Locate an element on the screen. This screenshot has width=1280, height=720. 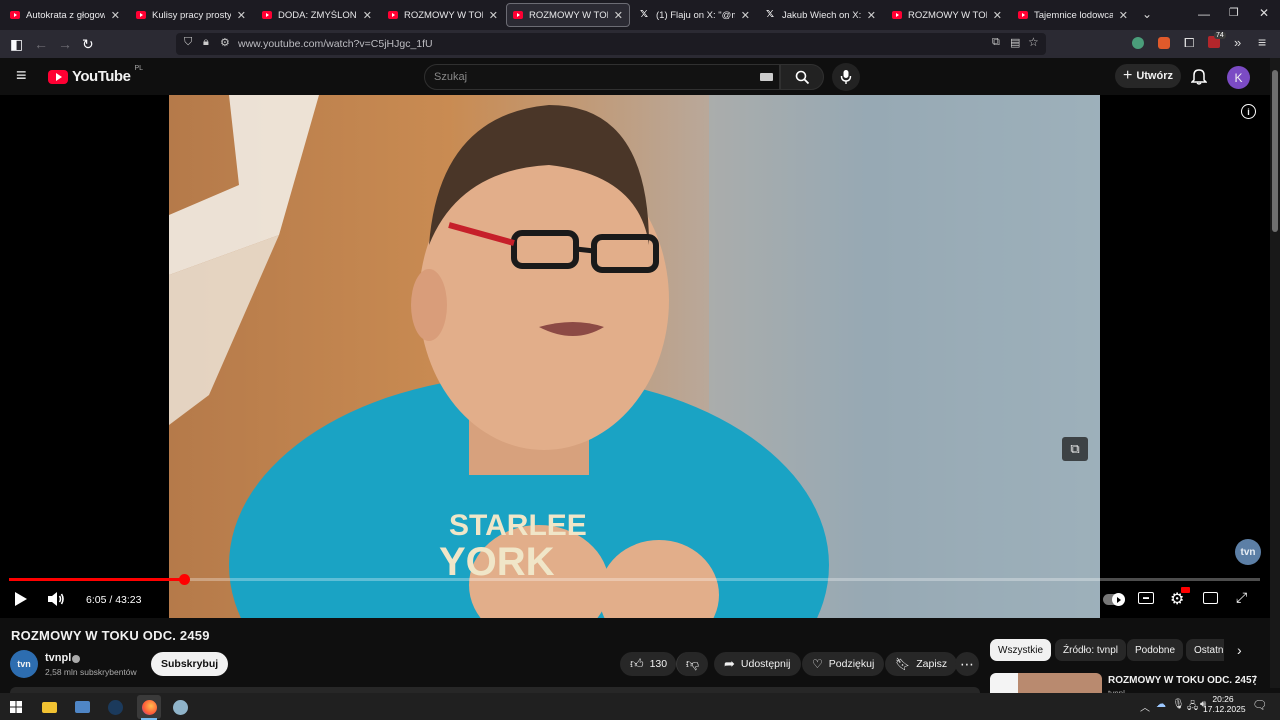
page-scrollbar-thumb is located at coordinates (1275, 151).